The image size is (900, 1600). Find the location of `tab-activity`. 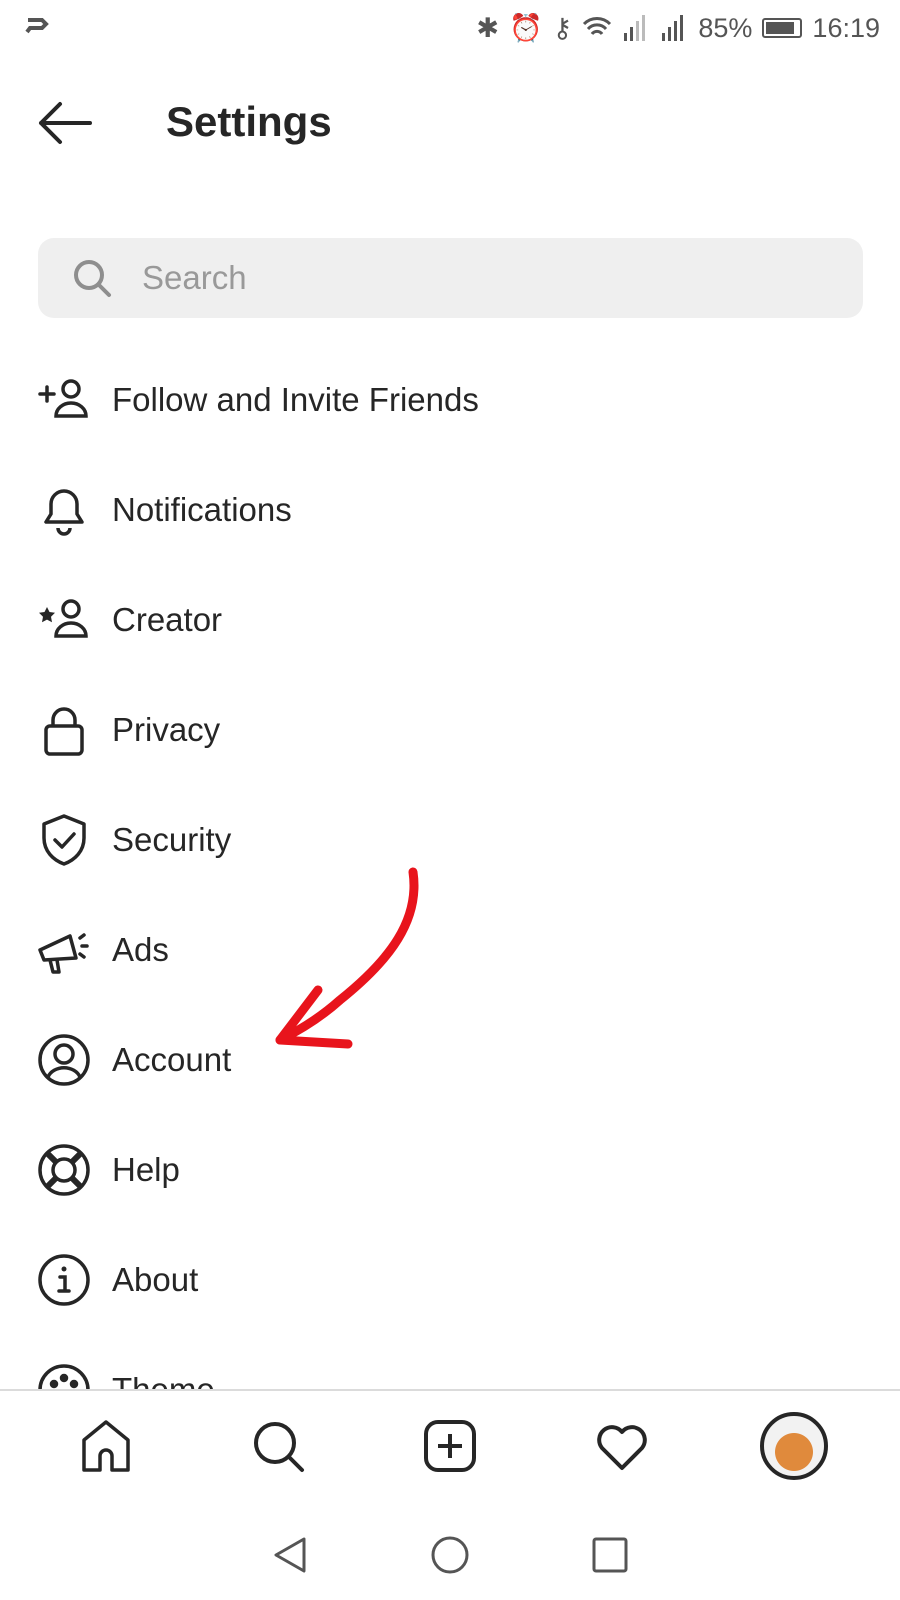

tab-activity is located at coordinates (622, 1446).